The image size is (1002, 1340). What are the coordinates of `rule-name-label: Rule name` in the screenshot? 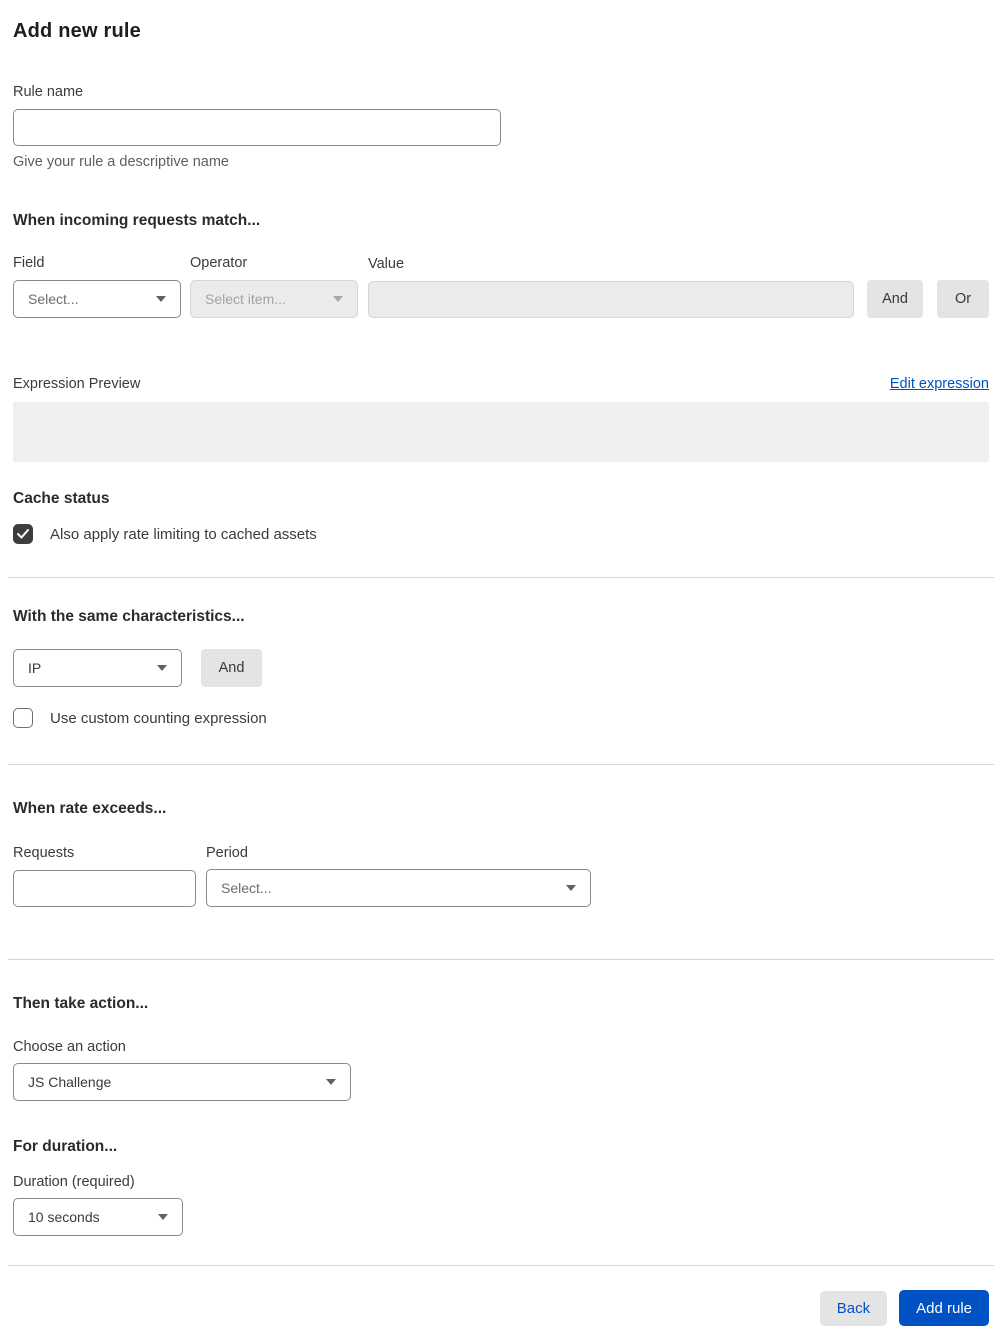 It's located at (48, 92).